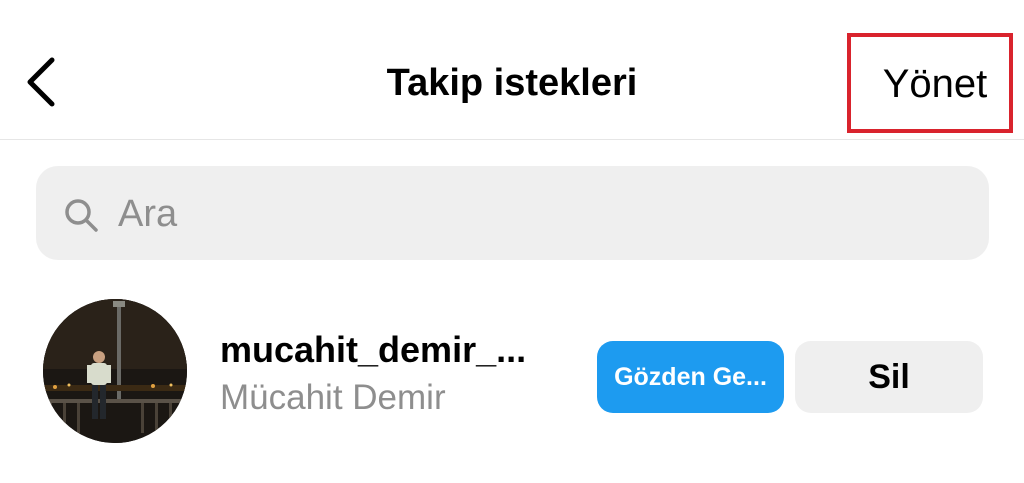  I want to click on profile-photo, so click(115, 371).